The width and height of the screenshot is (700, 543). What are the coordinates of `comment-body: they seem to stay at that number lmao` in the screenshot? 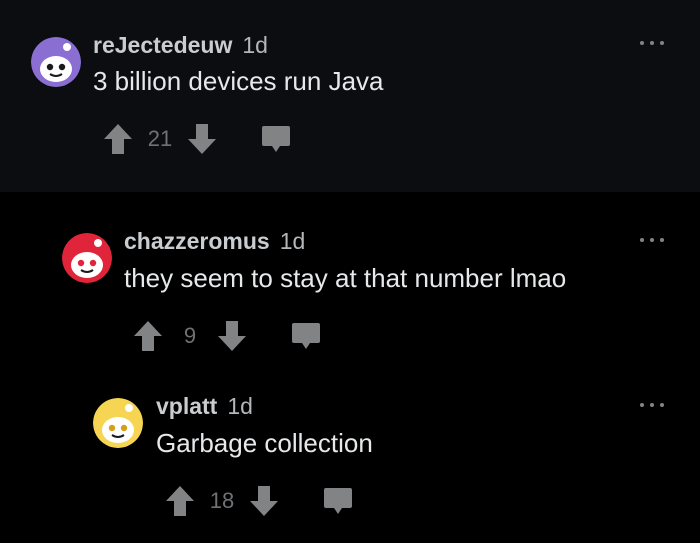 It's located at (345, 278).